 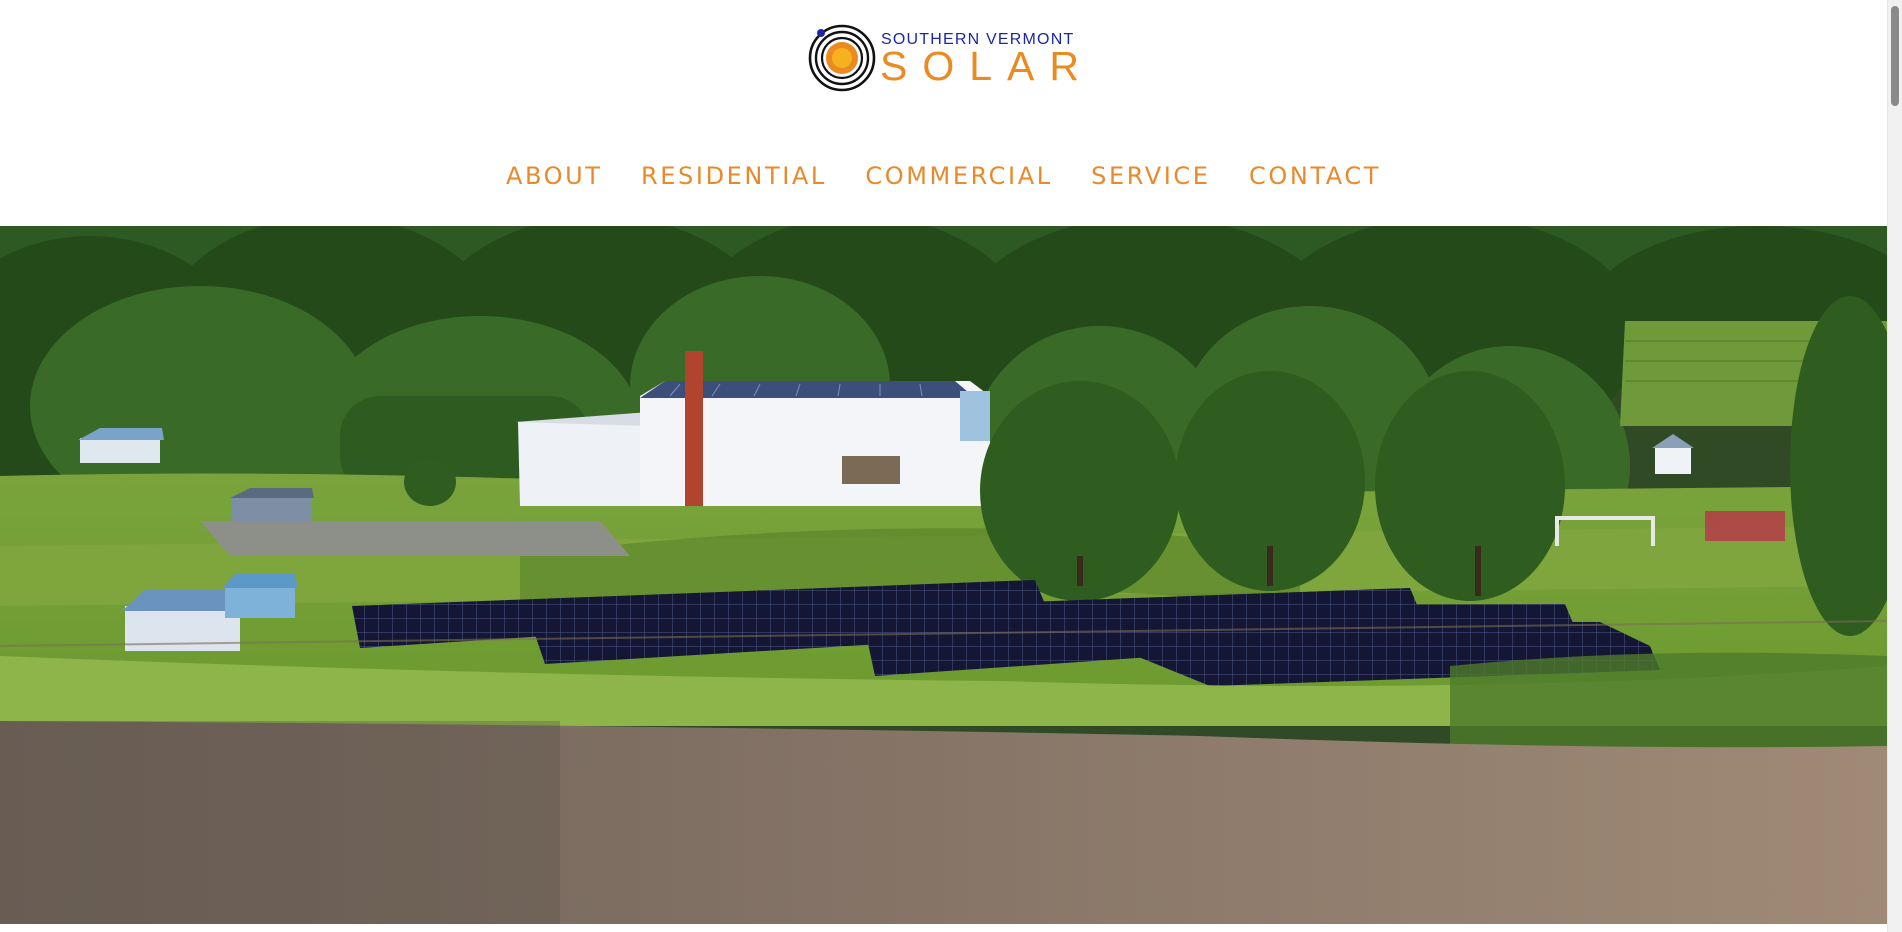 What do you see at coordinates (987, 66) in the screenshot?
I see `logo-wordmark: SOLAR` at bounding box center [987, 66].